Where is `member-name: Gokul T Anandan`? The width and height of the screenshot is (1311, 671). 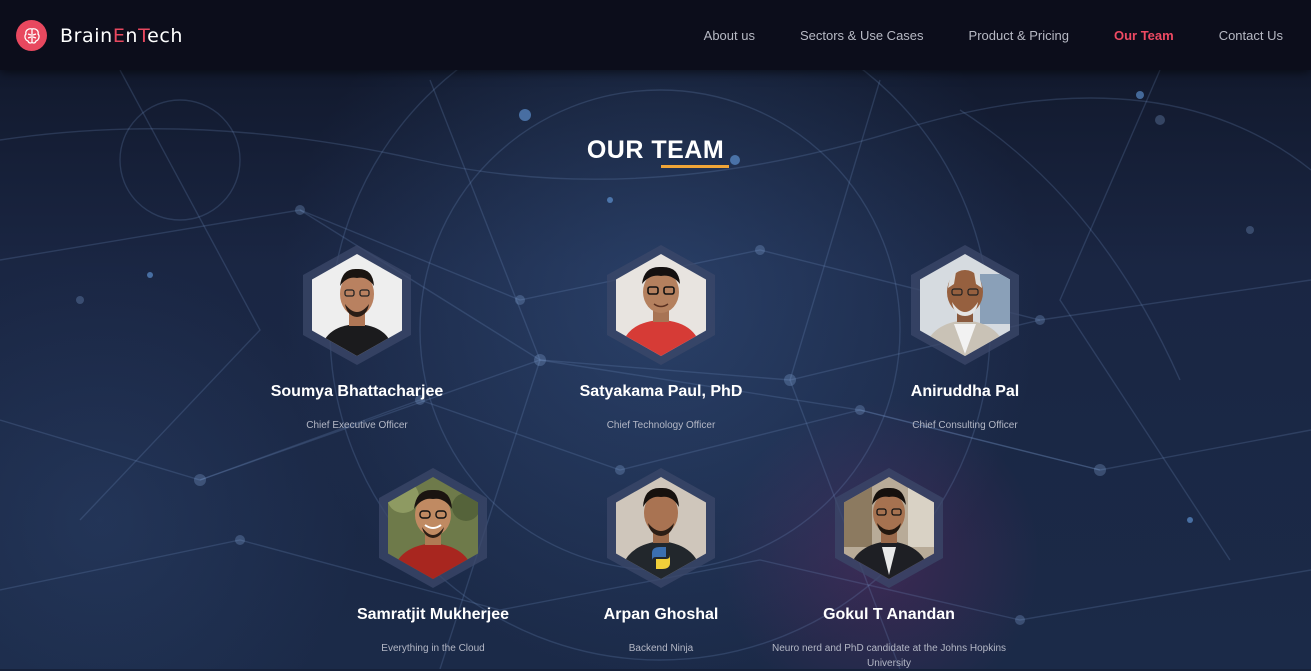
member-name: Gokul T Anandan is located at coordinates (889, 614).